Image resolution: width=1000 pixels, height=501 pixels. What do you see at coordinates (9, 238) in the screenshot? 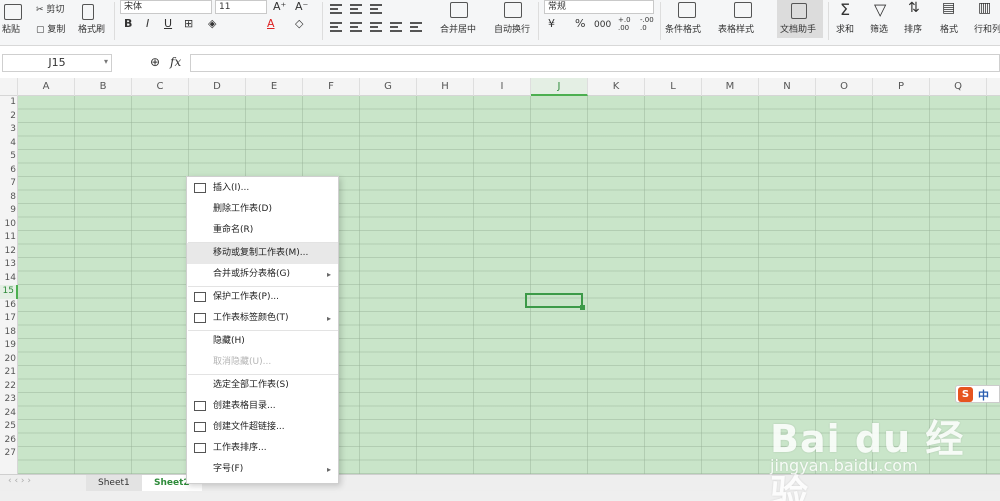
I see `row-header-11: 11` at bounding box center [9, 238].